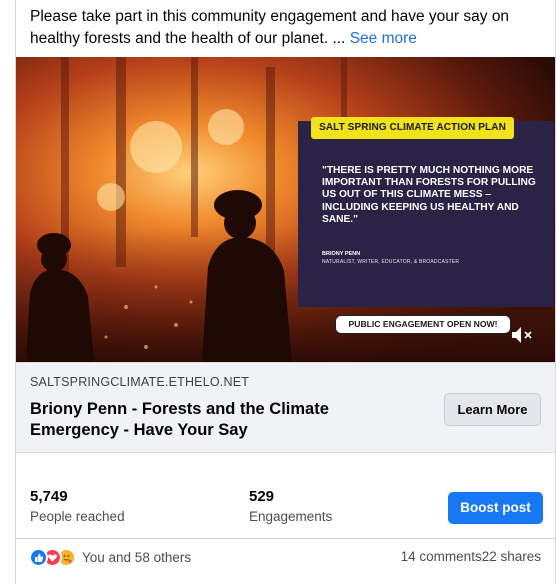 The image size is (556, 584). What do you see at coordinates (290, 506) in the screenshot?
I see `engagements-stat: 529 Engagements` at bounding box center [290, 506].